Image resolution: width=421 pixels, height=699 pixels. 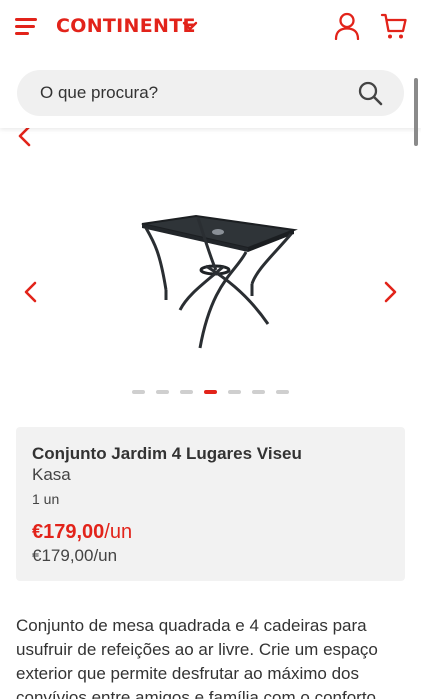 I want to click on search-bar: O que procura?, so click(x=210, y=93).